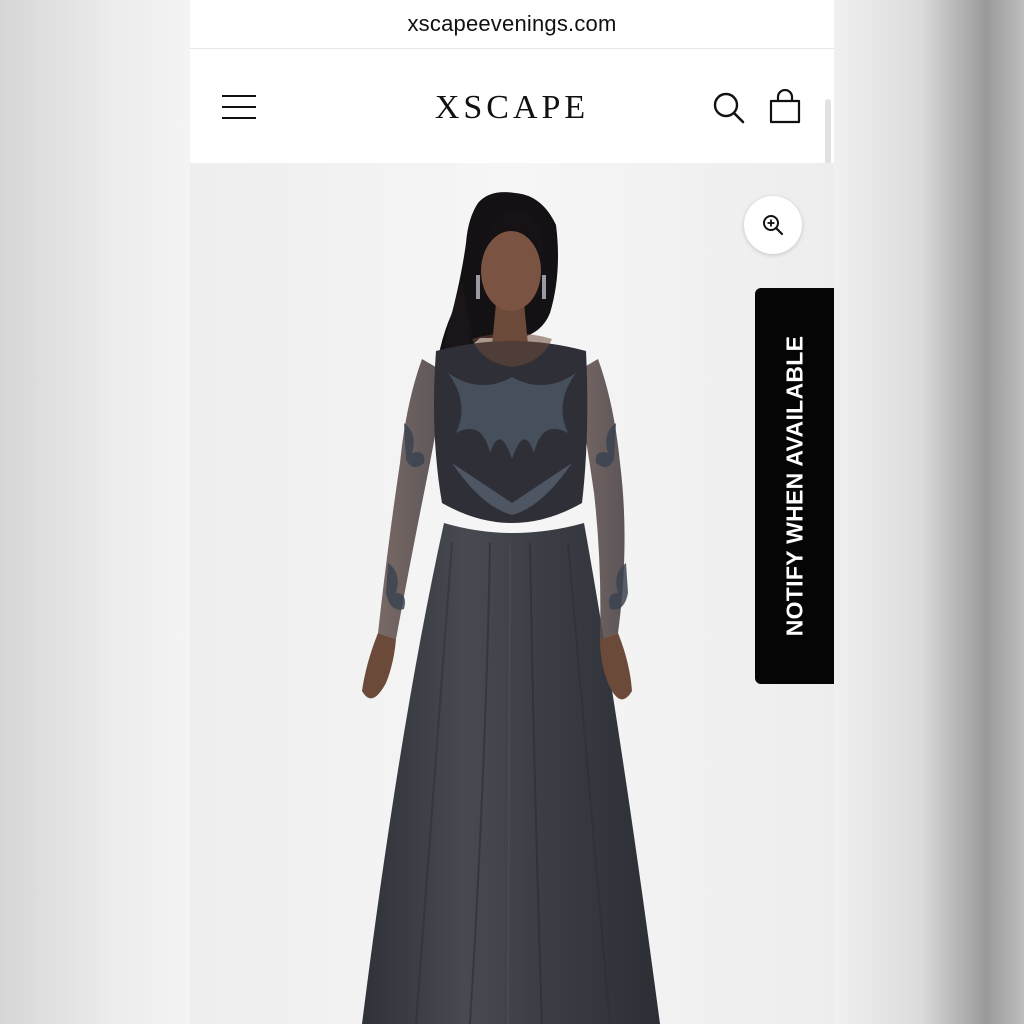  I want to click on url-text: xscapeevenings.com, so click(512, 23).